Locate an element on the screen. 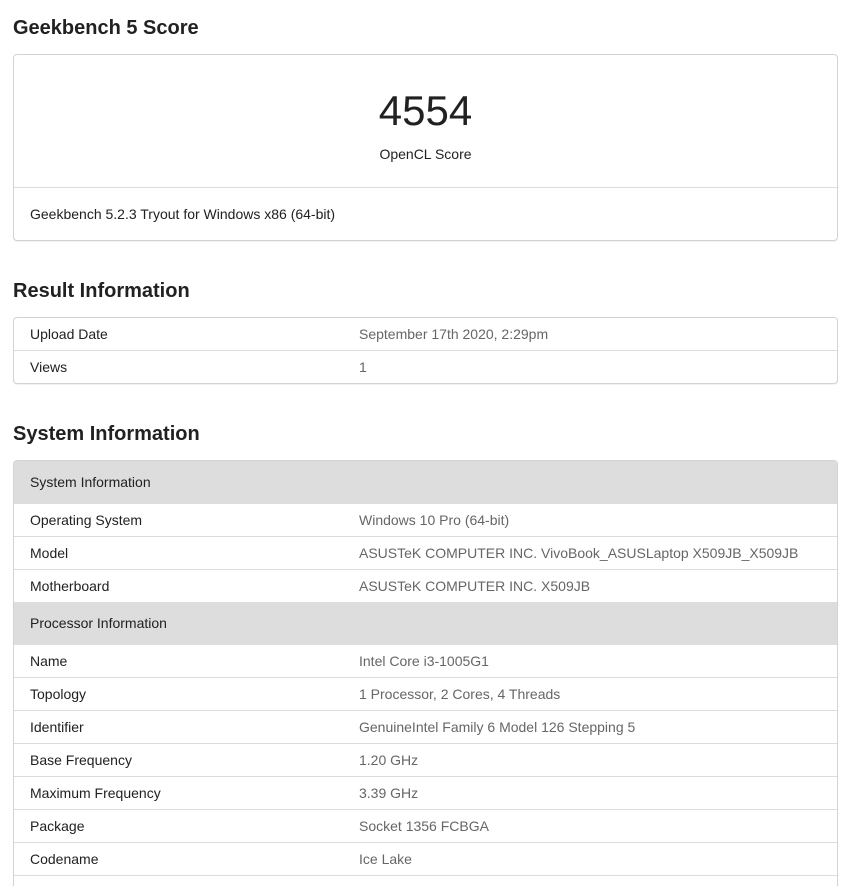  row-value: 1 is located at coordinates (363, 367).